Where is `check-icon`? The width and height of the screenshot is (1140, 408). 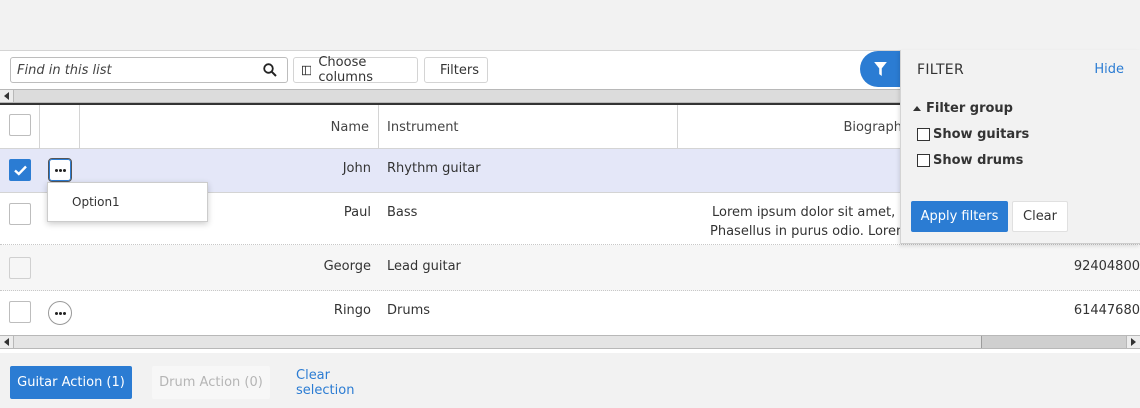 check-icon is located at coordinates (20, 170).